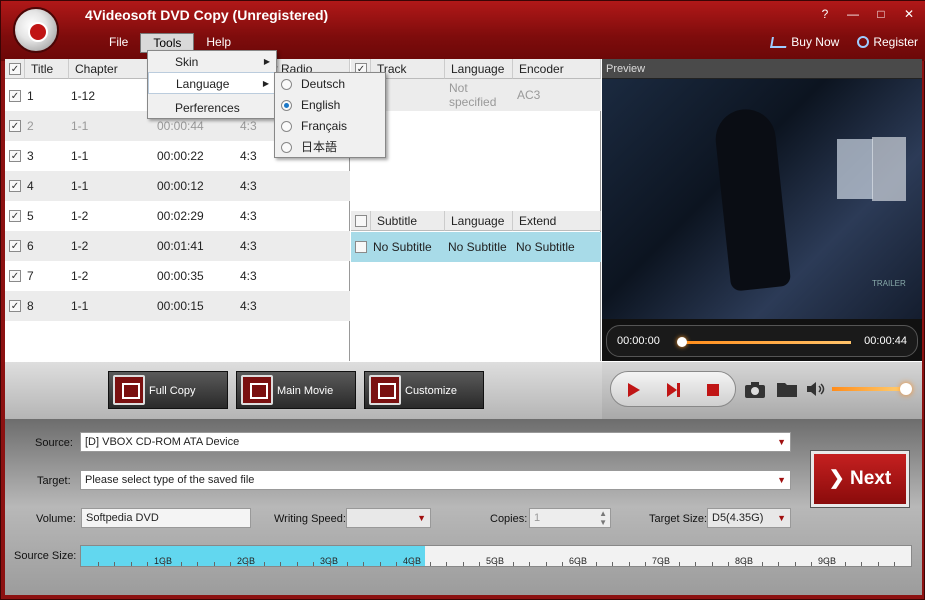  I want to click on volume-input: Softpedia DVD, so click(166, 518).